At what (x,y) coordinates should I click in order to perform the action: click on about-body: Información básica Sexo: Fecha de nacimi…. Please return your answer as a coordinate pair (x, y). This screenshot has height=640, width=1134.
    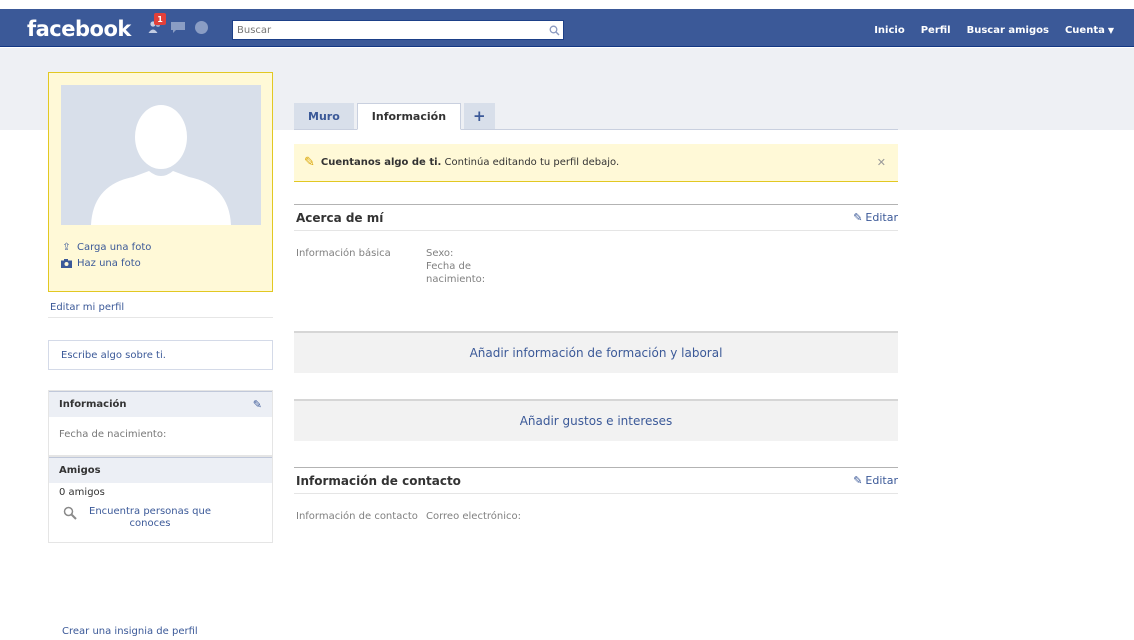
    Looking at the image, I should click on (596, 281).